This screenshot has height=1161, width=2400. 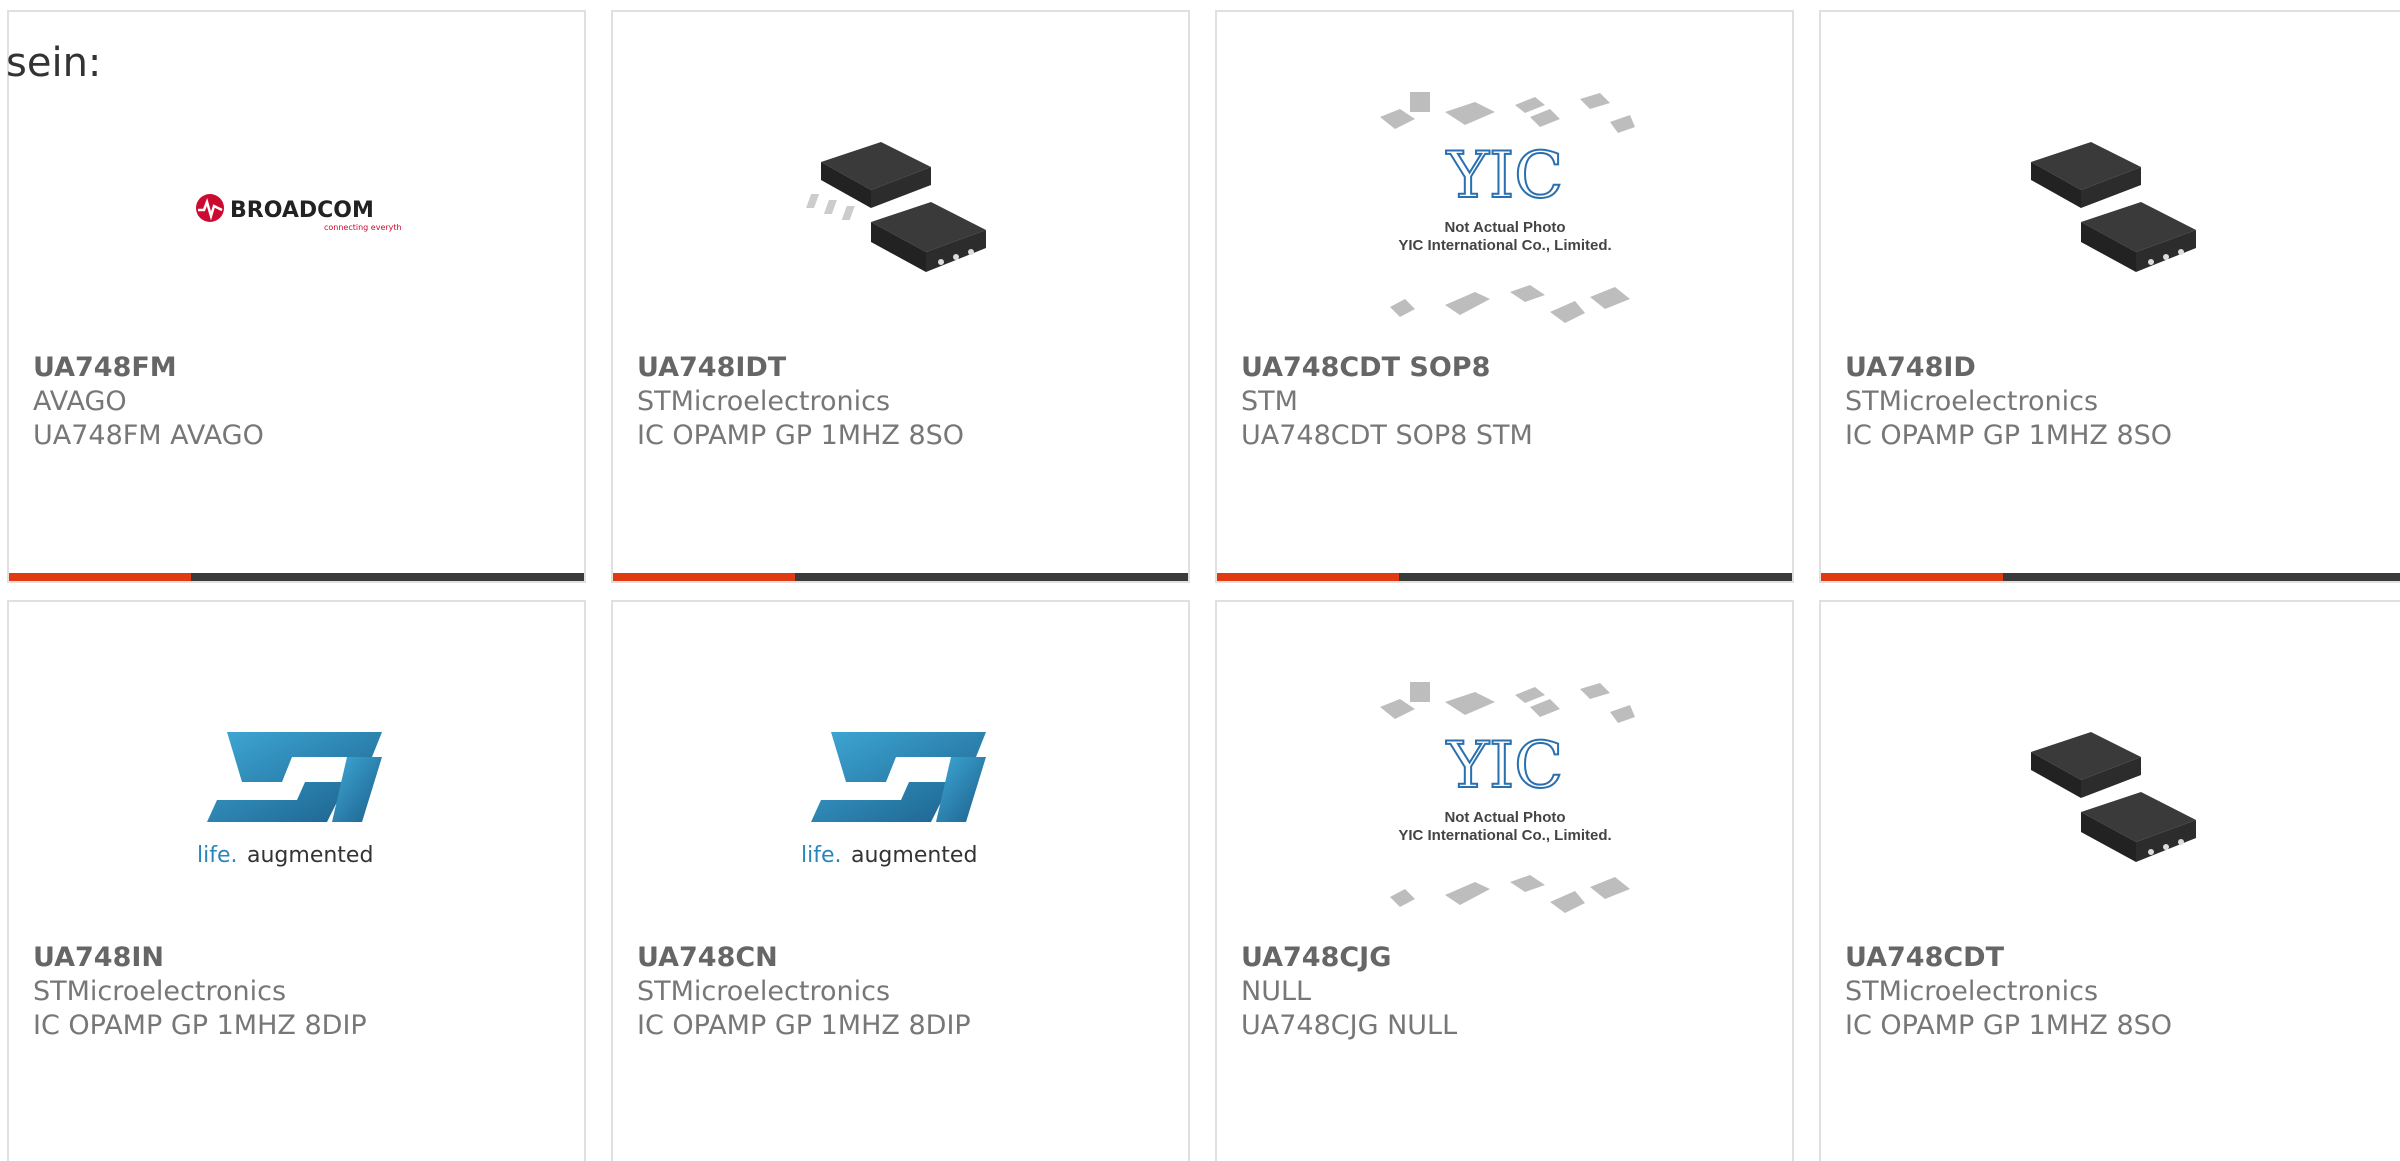 What do you see at coordinates (54, 63) in the screenshot?
I see `section-label: sein:` at bounding box center [54, 63].